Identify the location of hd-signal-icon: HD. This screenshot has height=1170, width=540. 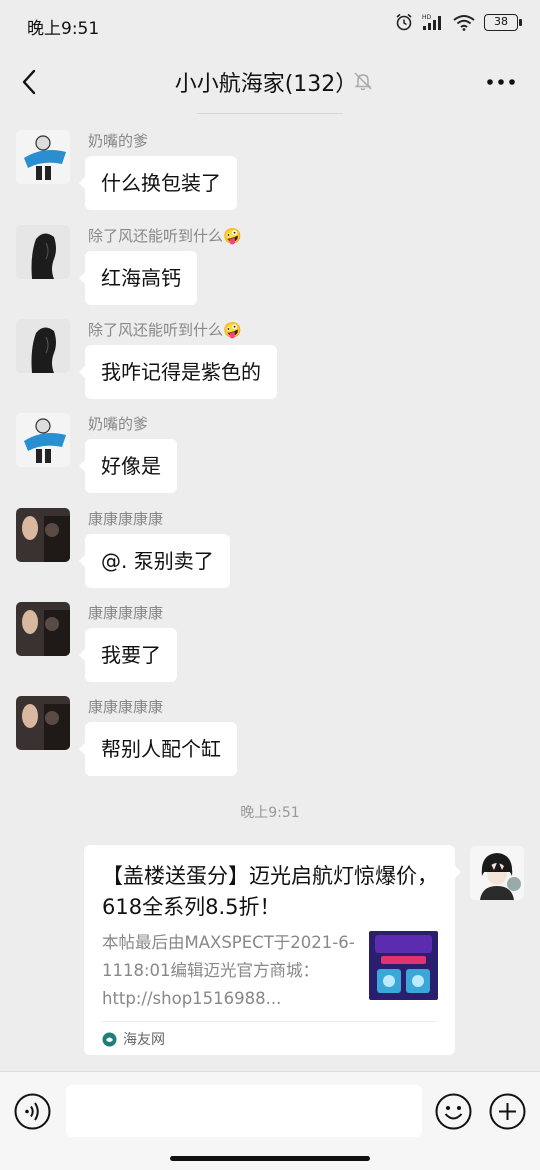
(431, 22).